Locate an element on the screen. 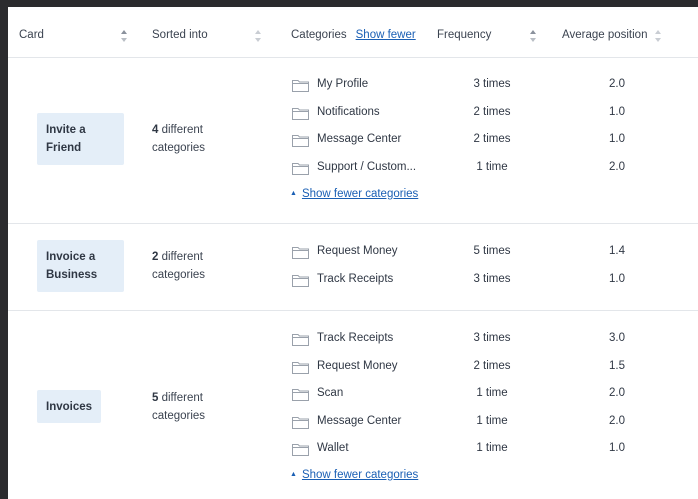 Image resolution: width=698 pixels, height=499 pixels. sort-sorted-into-icon is located at coordinates (258, 36).